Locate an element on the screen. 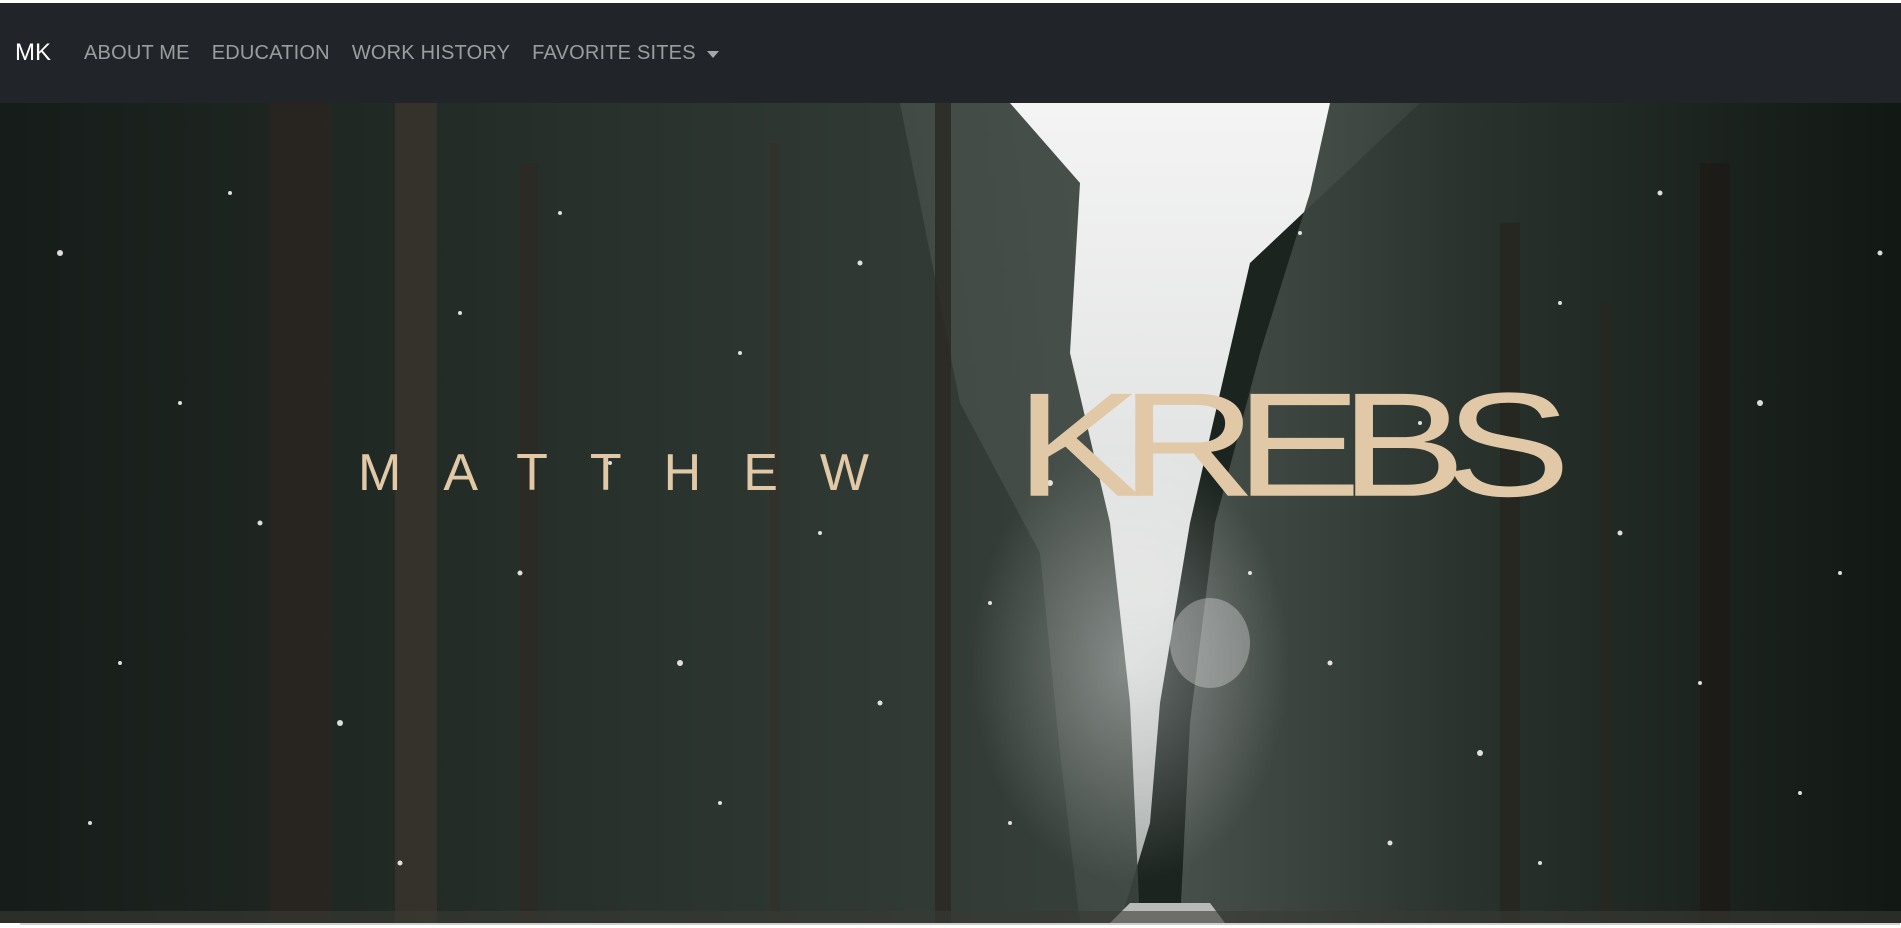 This screenshot has height=928, width=1901. hero-first-name: MATTHEW is located at coordinates (634, 473).